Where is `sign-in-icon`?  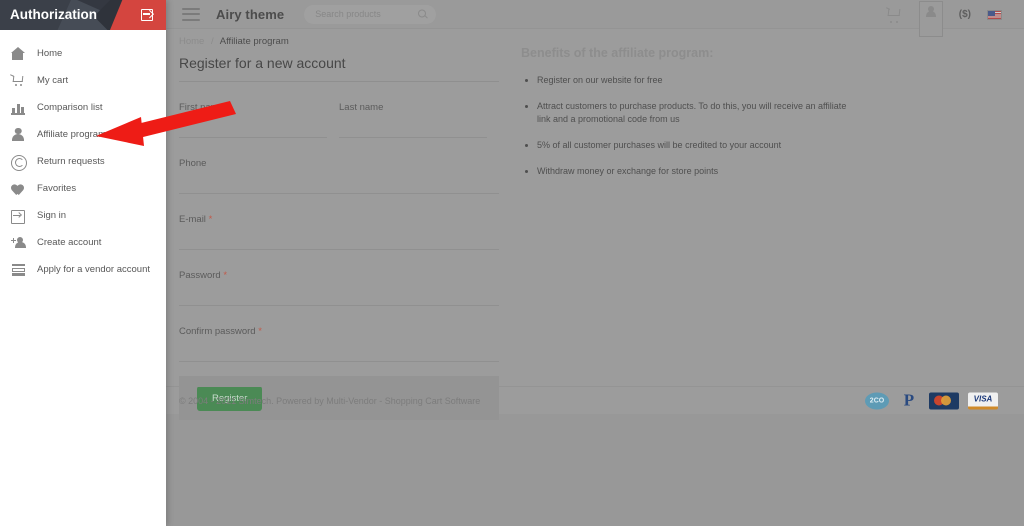
sign-in-icon is located at coordinates (18, 216).